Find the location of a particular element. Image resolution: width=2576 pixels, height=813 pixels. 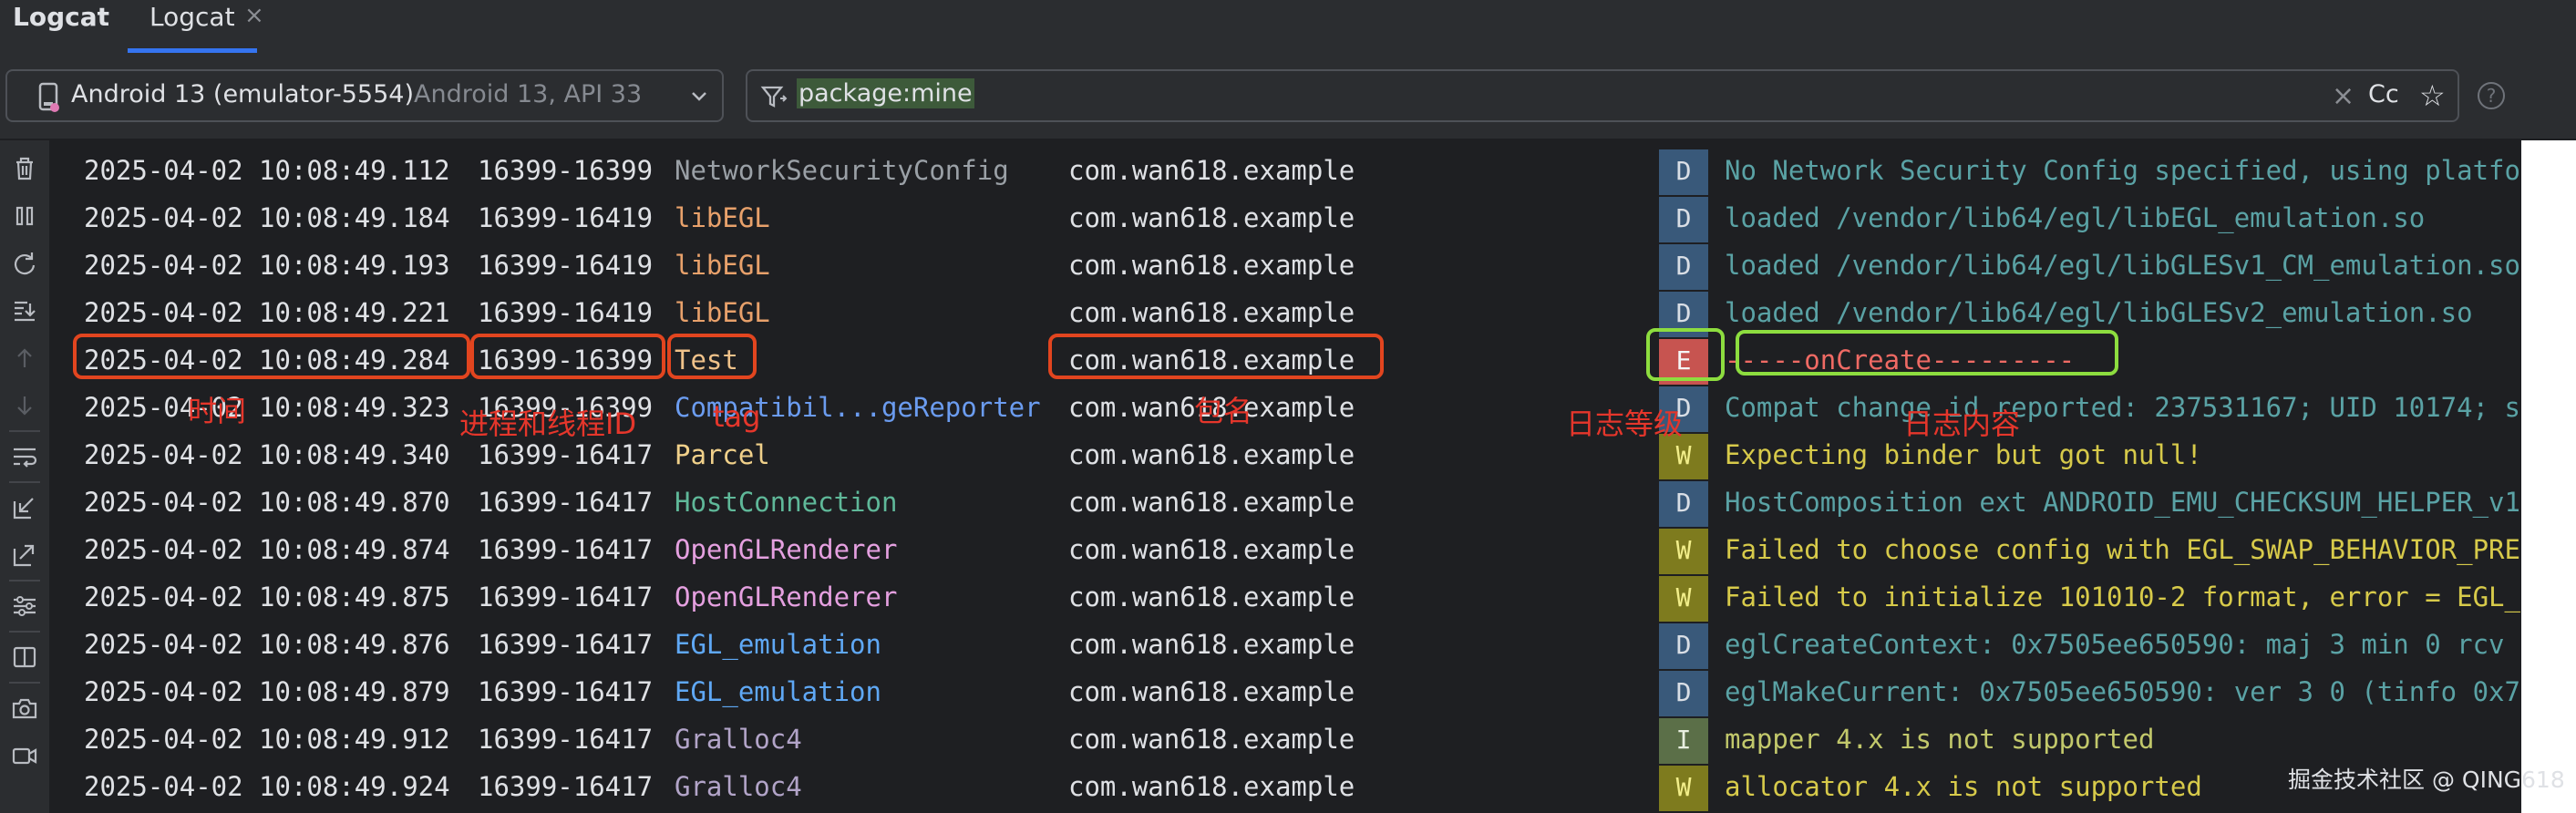

help-icon: ? is located at coordinates (2491, 95).